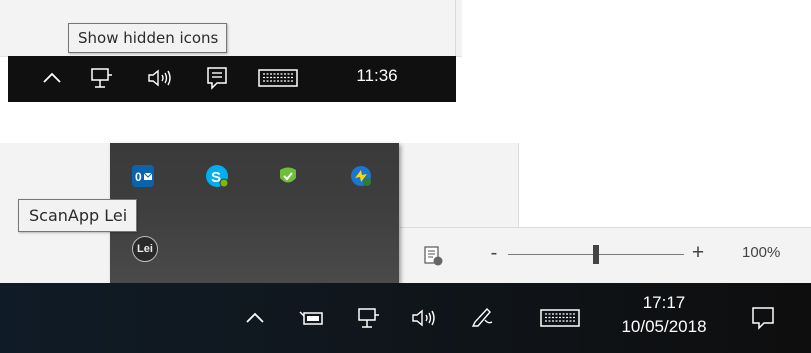  Describe the element at coordinates (605, 227) in the screenshot. I see `status-bar-divider` at that location.